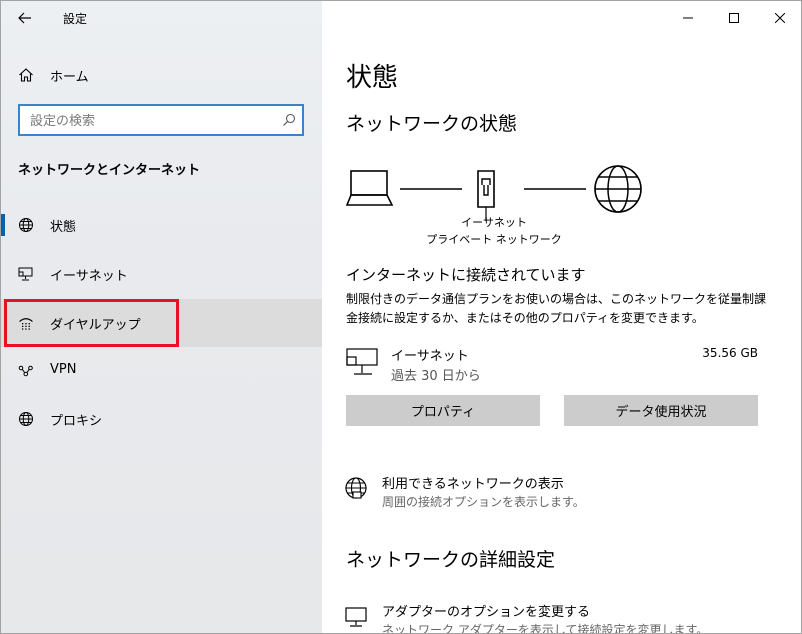 The image size is (802, 634). I want to click on sidebar-item-dialup: ダイヤルアップ, so click(161, 323).